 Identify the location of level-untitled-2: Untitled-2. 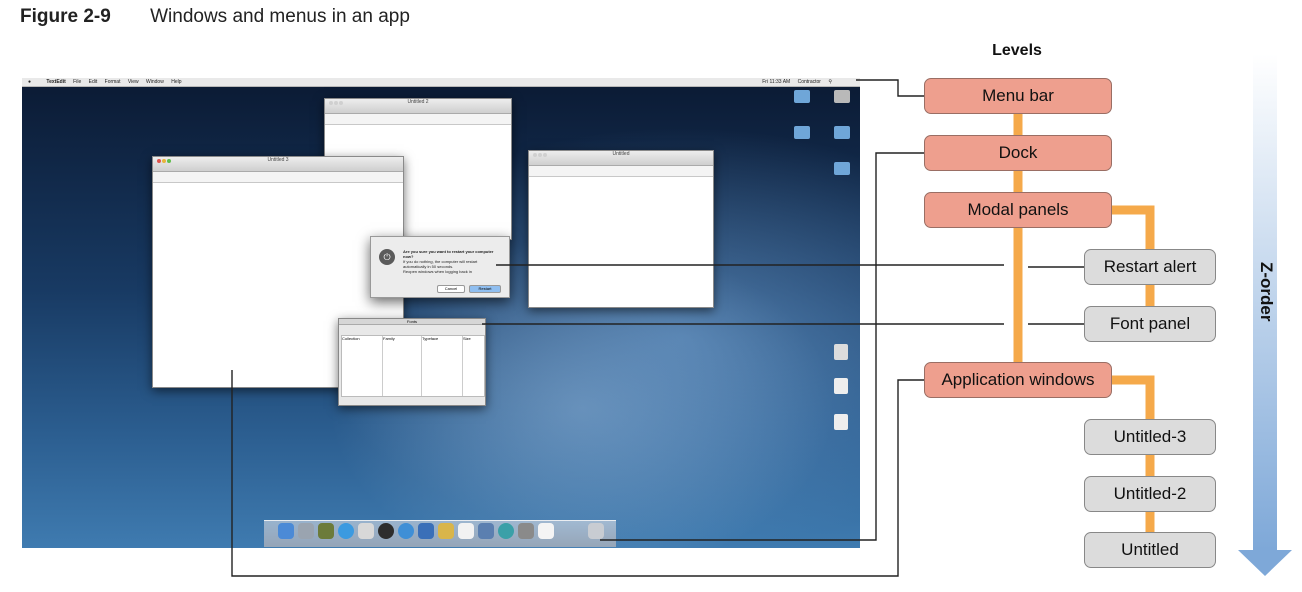
(1150, 494).